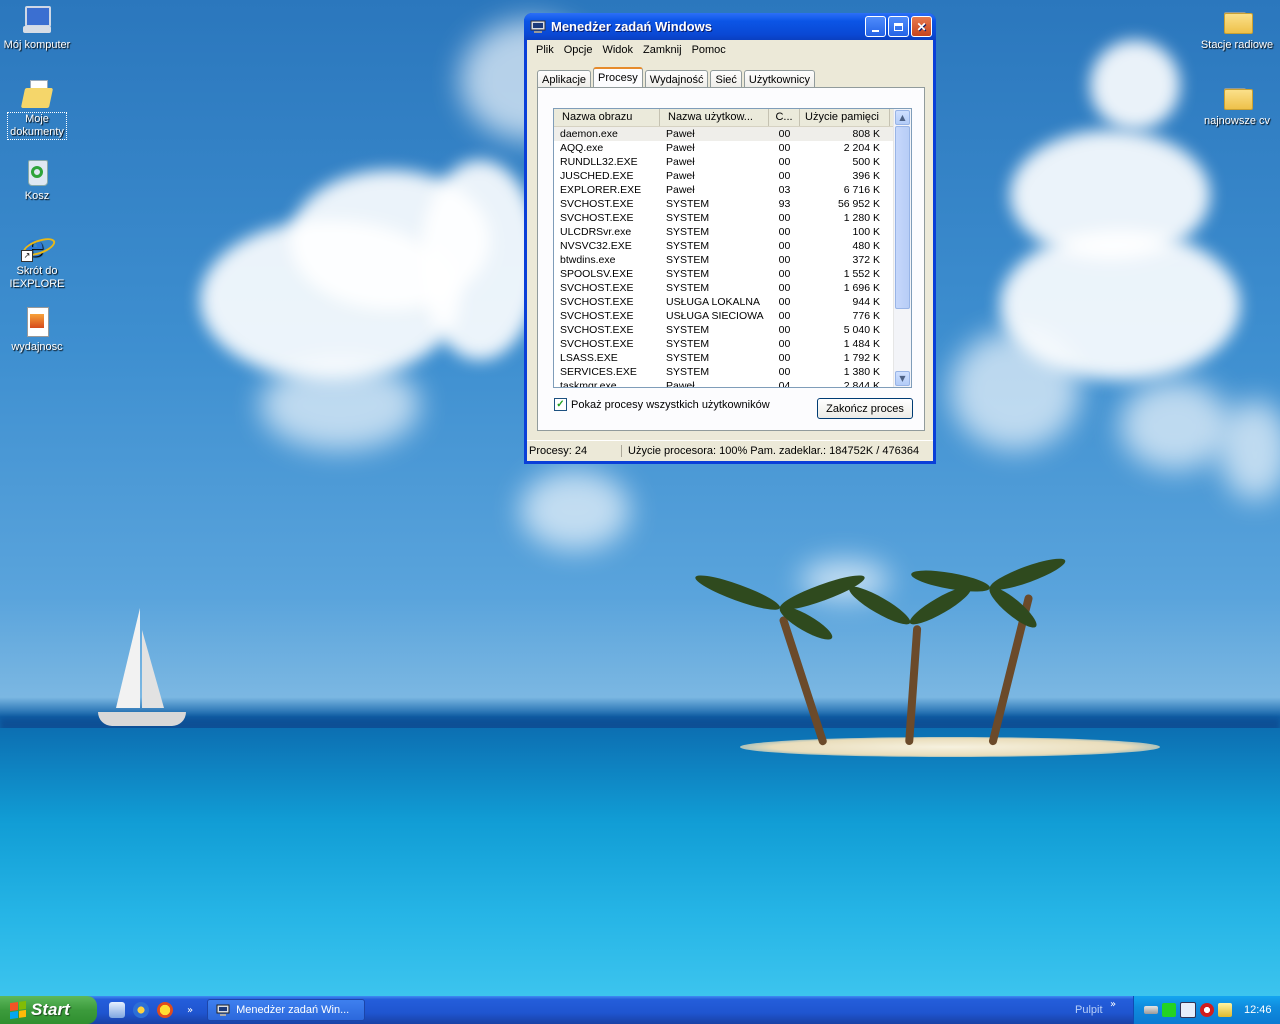 This screenshot has height=1024, width=1280. Describe the element at coordinates (861, 148) in the screenshot. I see `process-memory: 2 204 K` at that location.